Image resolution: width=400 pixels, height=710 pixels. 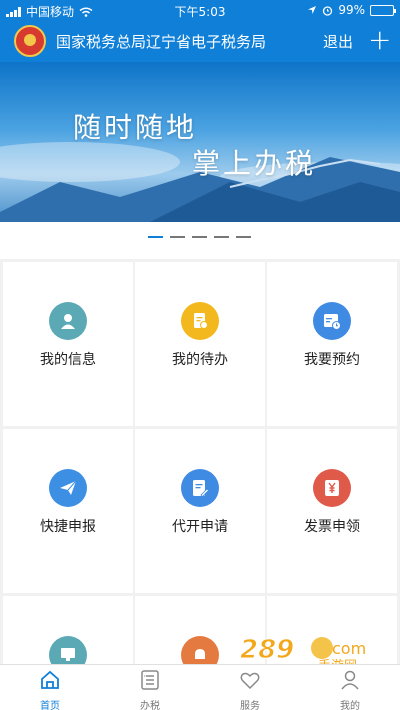 I want to click on battery-icon, so click(x=383, y=10).